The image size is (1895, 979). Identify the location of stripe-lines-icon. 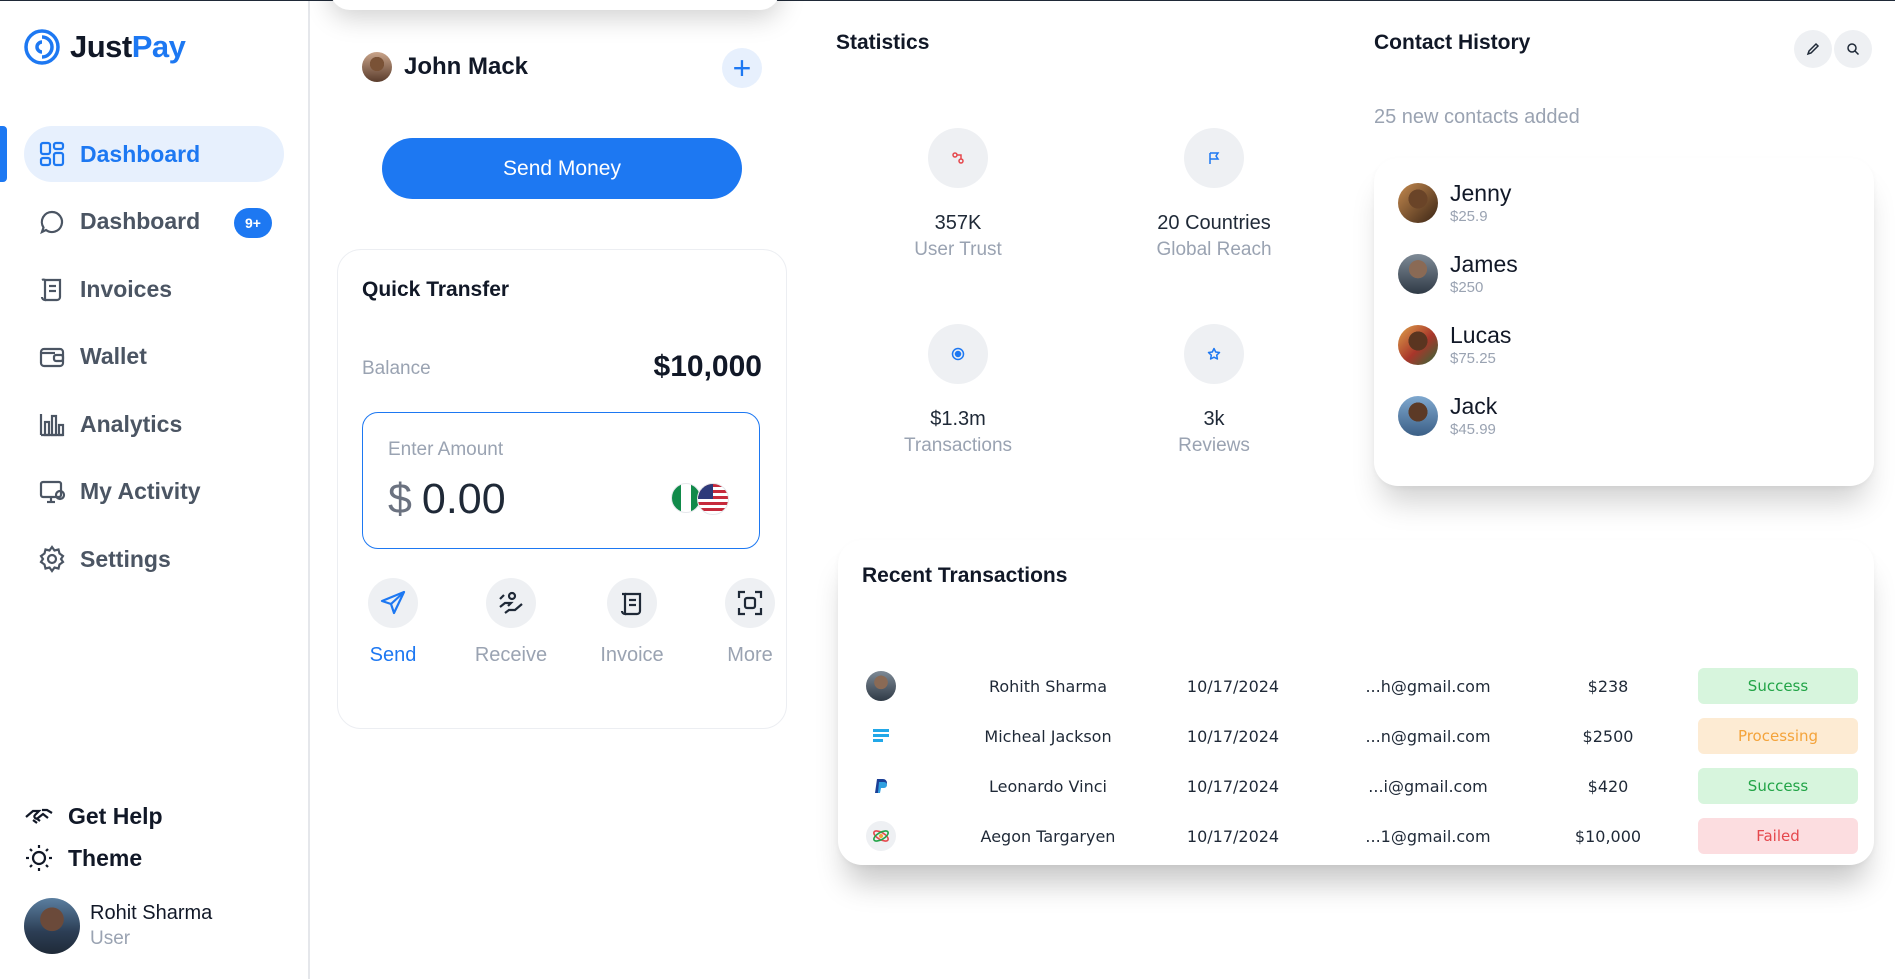
(881, 736).